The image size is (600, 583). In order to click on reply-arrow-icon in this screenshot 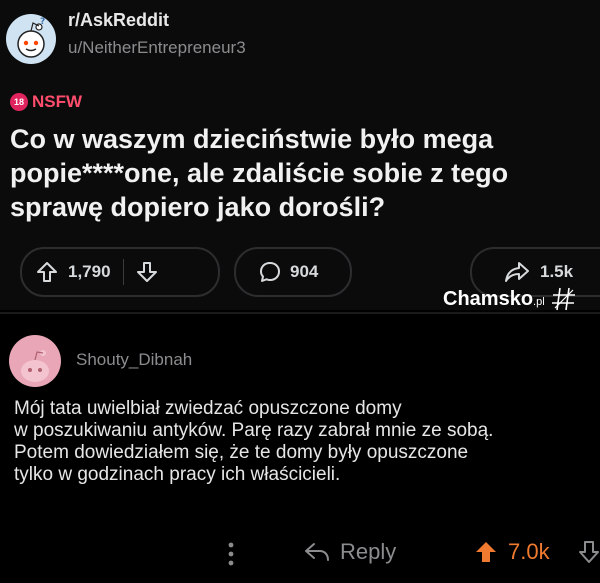, I will do `click(317, 552)`.